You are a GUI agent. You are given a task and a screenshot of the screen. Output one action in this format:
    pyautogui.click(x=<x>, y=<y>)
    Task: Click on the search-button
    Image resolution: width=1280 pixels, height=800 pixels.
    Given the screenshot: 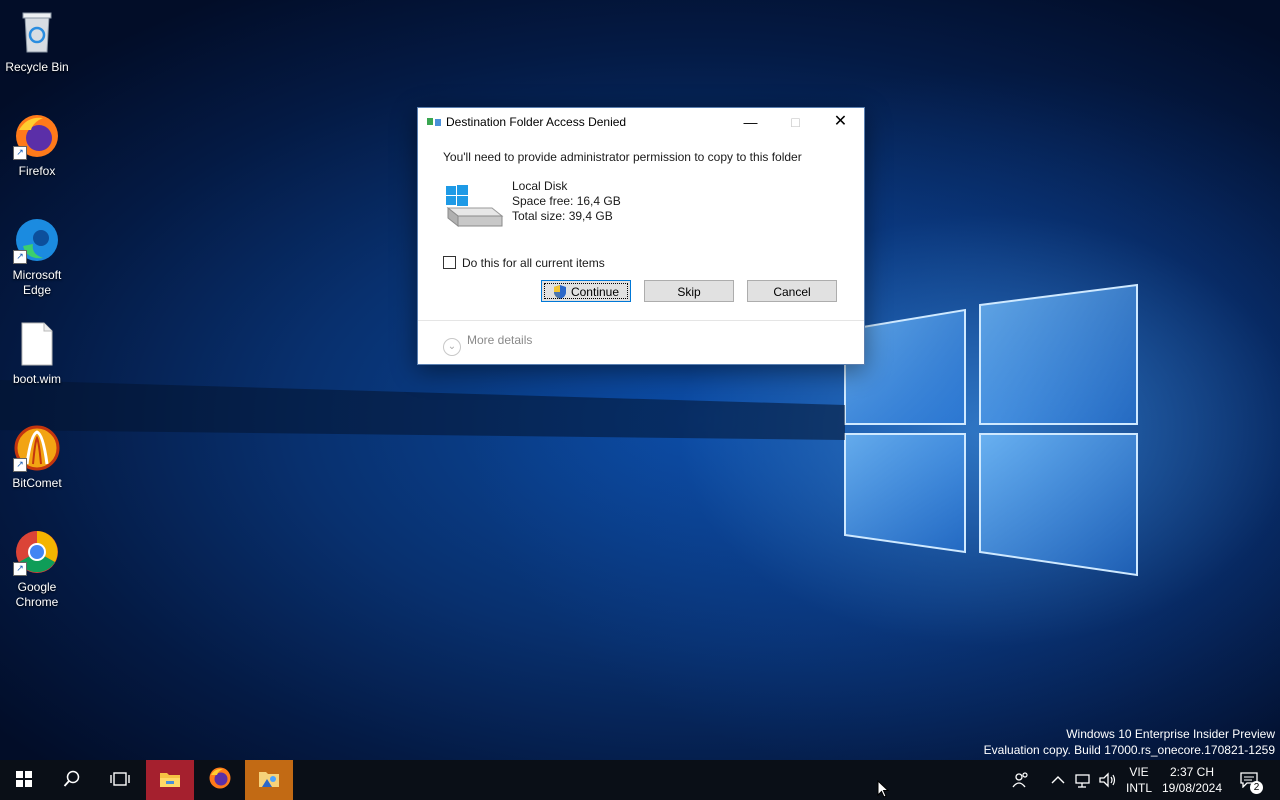 What is the action you would take?
    pyautogui.click(x=72, y=780)
    